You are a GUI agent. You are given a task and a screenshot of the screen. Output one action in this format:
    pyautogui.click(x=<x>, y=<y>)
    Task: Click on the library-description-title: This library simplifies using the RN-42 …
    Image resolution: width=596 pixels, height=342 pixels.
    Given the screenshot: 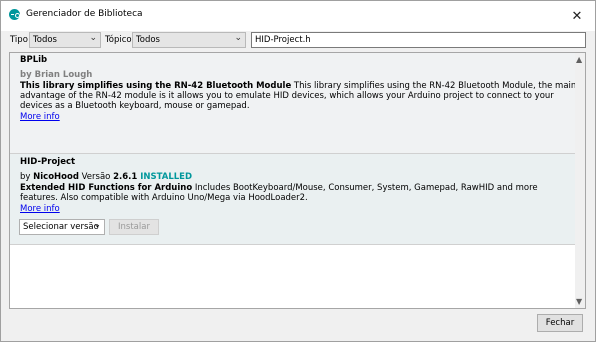 What is the action you would take?
    pyautogui.click(x=156, y=86)
    